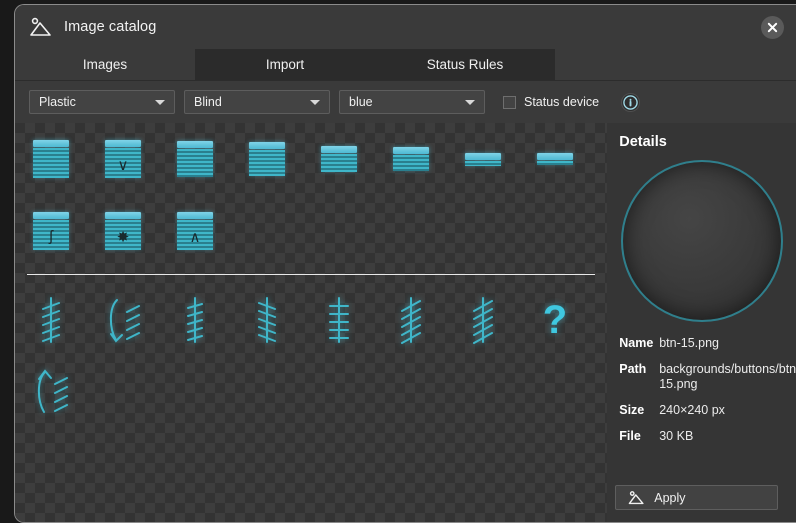 The image size is (796, 523). Describe the element at coordinates (51, 392) in the screenshot. I see `slat-tilt-up-arrow-icon` at that location.